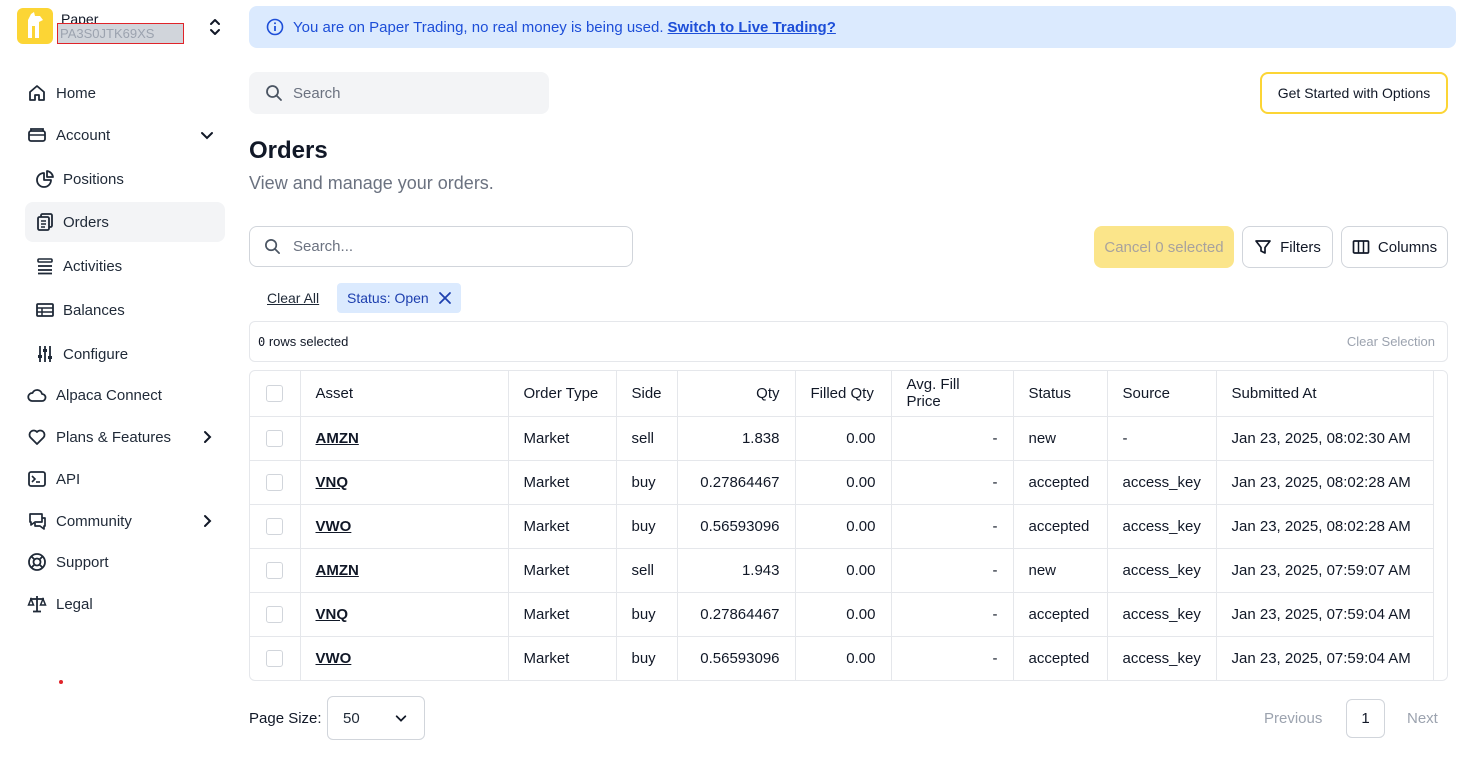 Image resolution: width=1463 pixels, height=784 pixels. Describe the element at coordinates (125, 266) in the screenshot. I see `nav-item-activities: Activities` at that location.